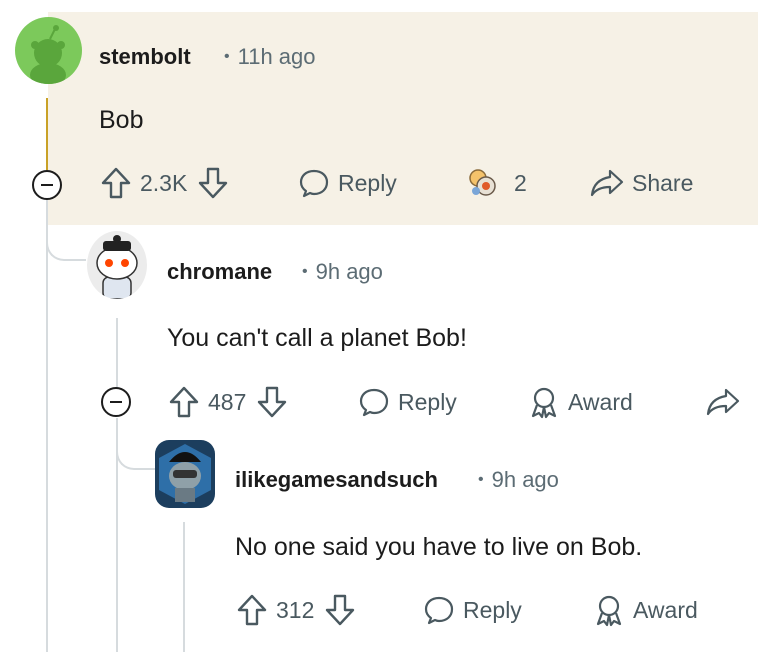 The height and width of the screenshot is (652, 758). What do you see at coordinates (121, 120) in the screenshot?
I see `comment-body: Bob` at bounding box center [121, 120].